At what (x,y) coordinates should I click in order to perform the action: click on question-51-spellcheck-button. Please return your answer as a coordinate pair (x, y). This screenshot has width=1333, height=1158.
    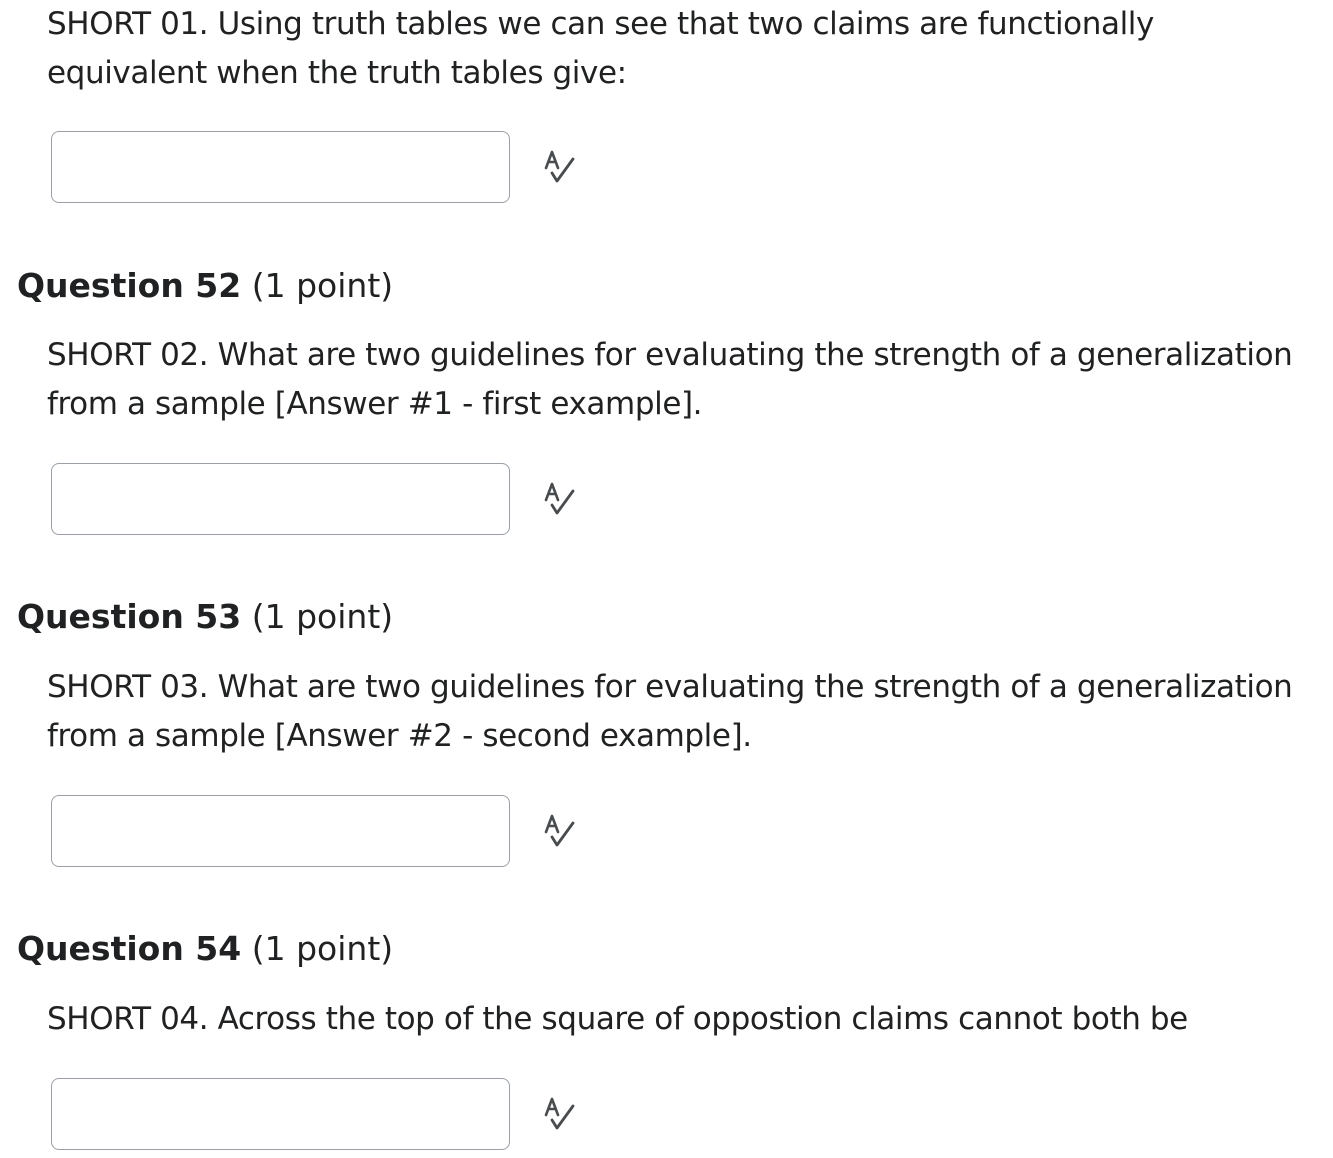
    Looking at the image, I should click on (560, 167).